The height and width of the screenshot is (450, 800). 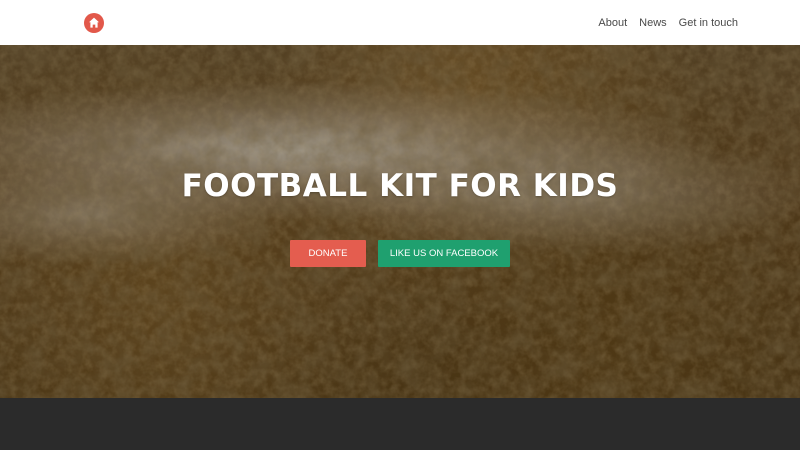 What do you see at coordinates (612, 23) in the screenshot?
I see `nav-link-about: About` at bounding box center [612, 23].